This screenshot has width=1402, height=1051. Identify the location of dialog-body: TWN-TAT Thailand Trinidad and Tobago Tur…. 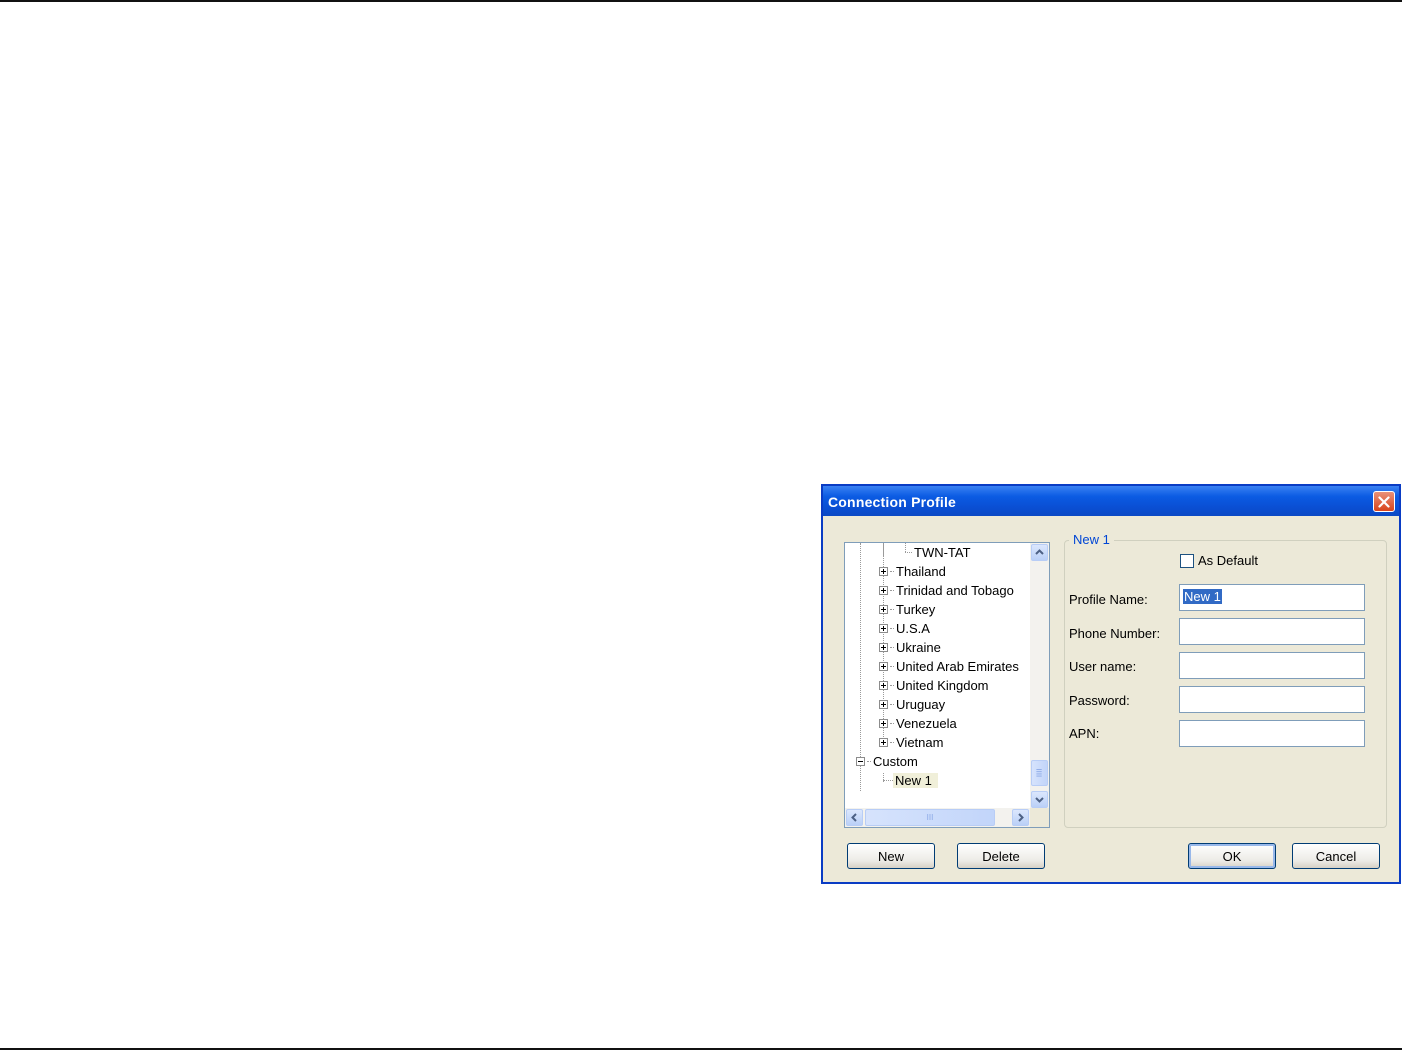
(1111, 699).